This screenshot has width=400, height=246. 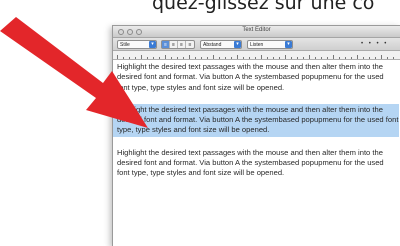 What do you see at coordinates (257, 45) in the screenshot?
I see `lists-select-value: Listen` at bounding box center [257, 45].